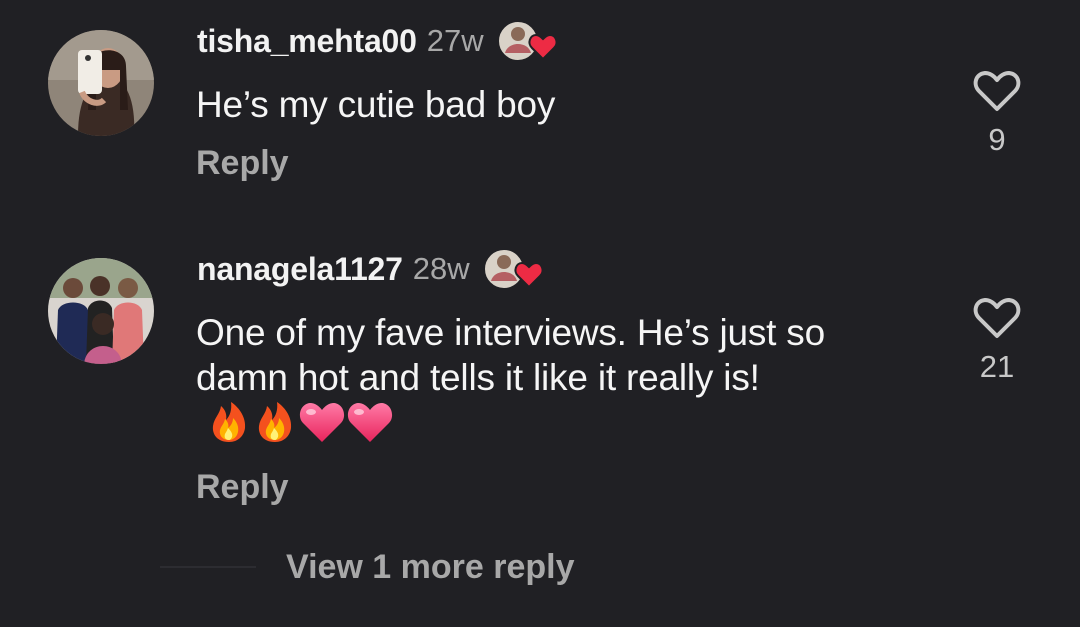  I want to click on like-count: 21, so click(997, 366).